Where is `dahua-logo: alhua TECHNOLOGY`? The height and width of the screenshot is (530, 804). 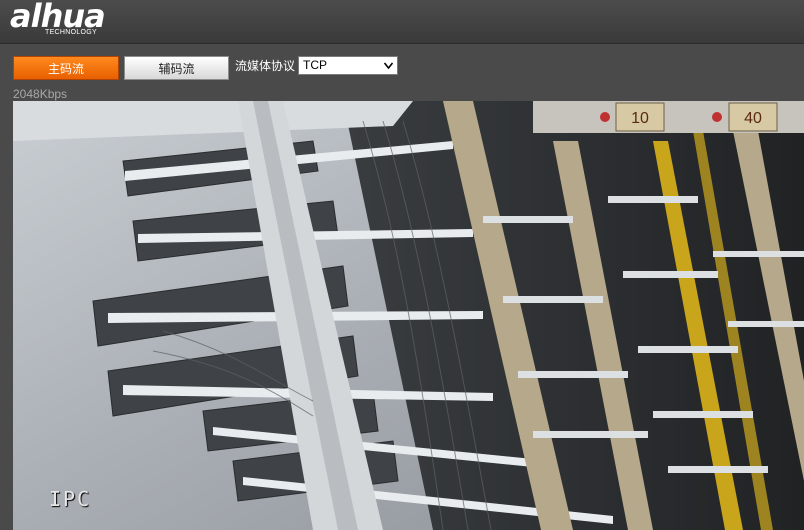 dahua-logo: alhua TECHNOLOGY is located at coordinates (83, 21).